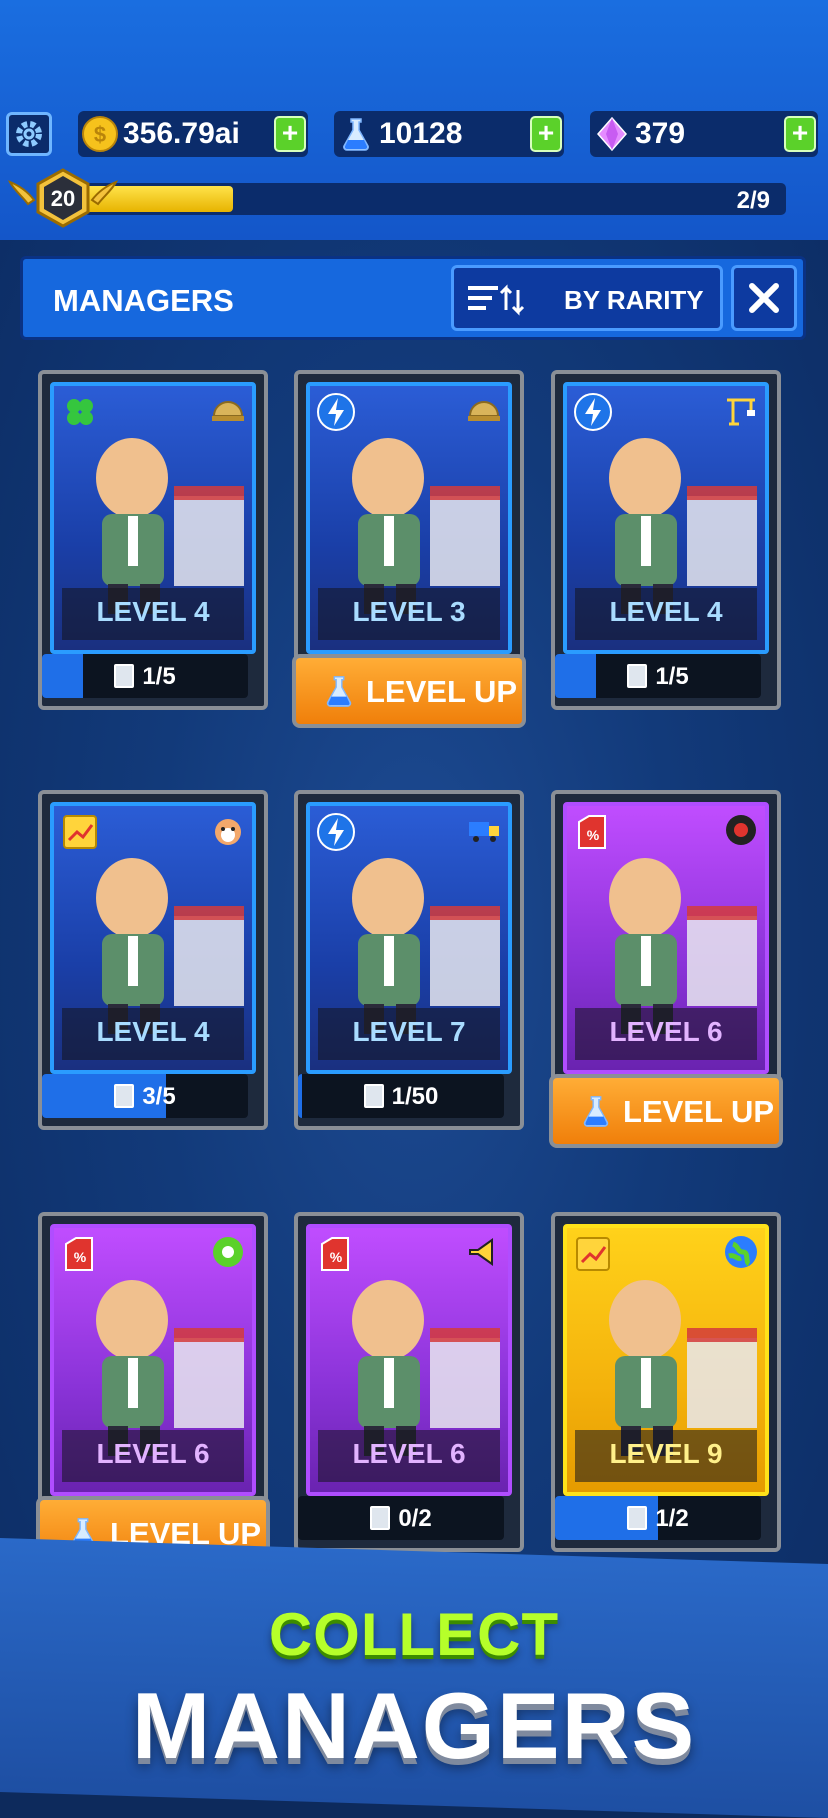 The height and width of the screenshot is (1818, 828). I want to click on manager-portrait: LEVEL 3, so click(409, 518).